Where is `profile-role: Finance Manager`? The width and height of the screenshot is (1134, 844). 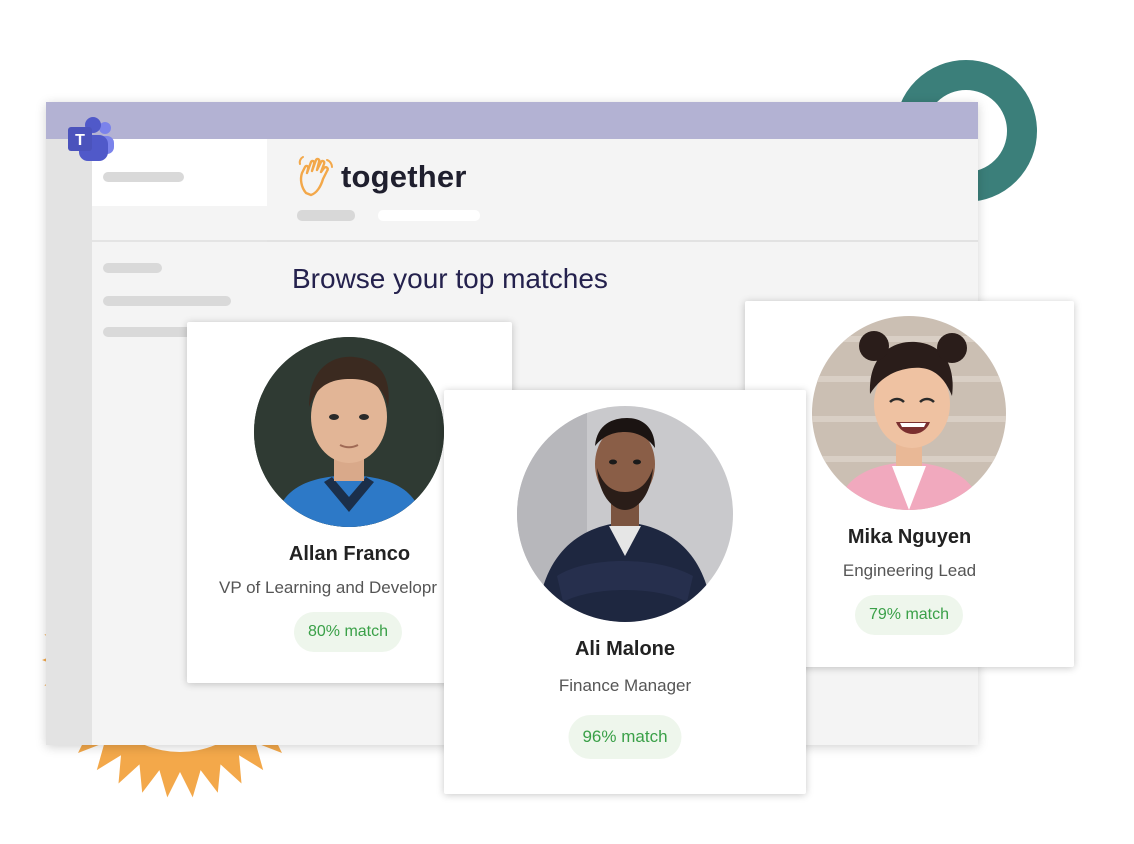 profile-role: Finance Manager is located at coordinates (625, 685).